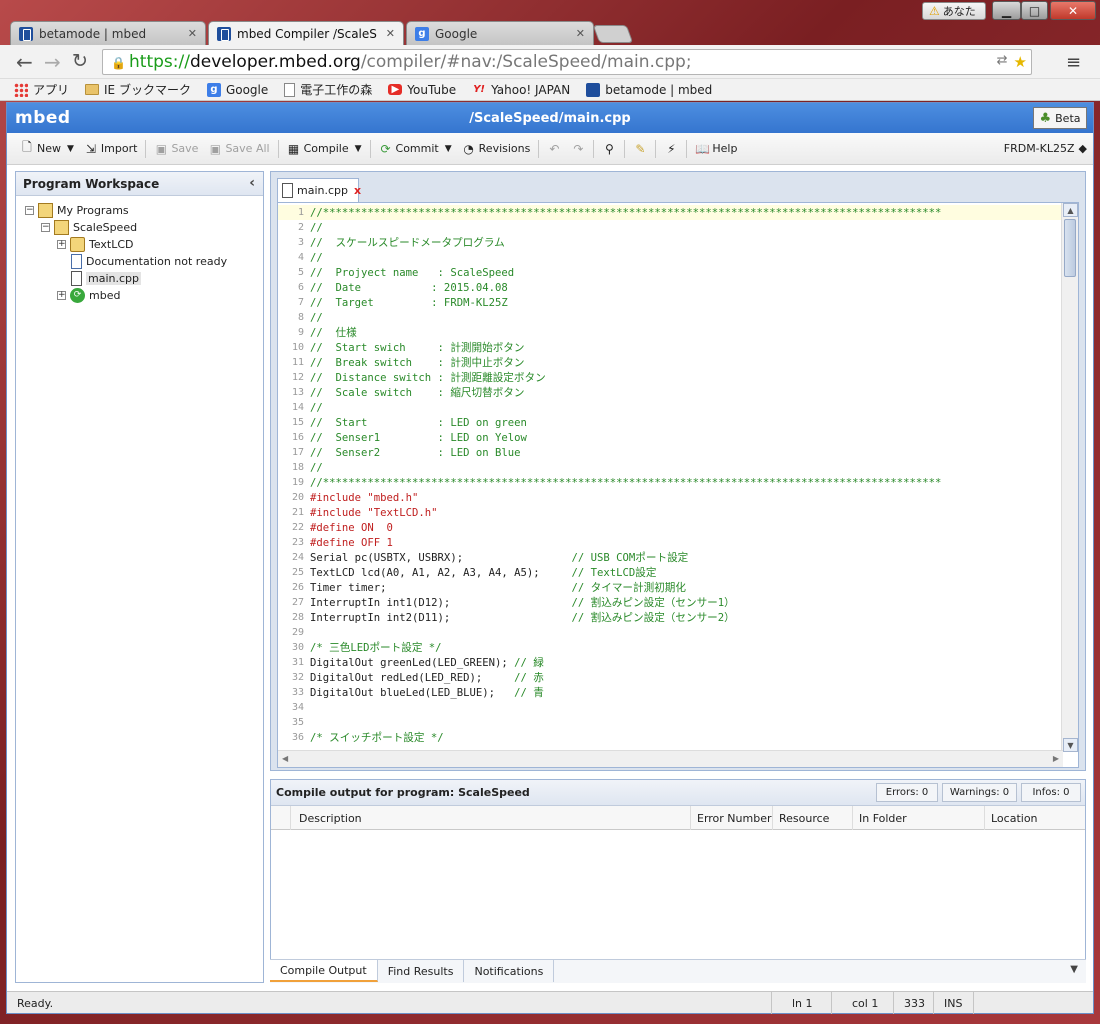  I want to click on tree-documentation: Documentation not ready, so click(149, 261).